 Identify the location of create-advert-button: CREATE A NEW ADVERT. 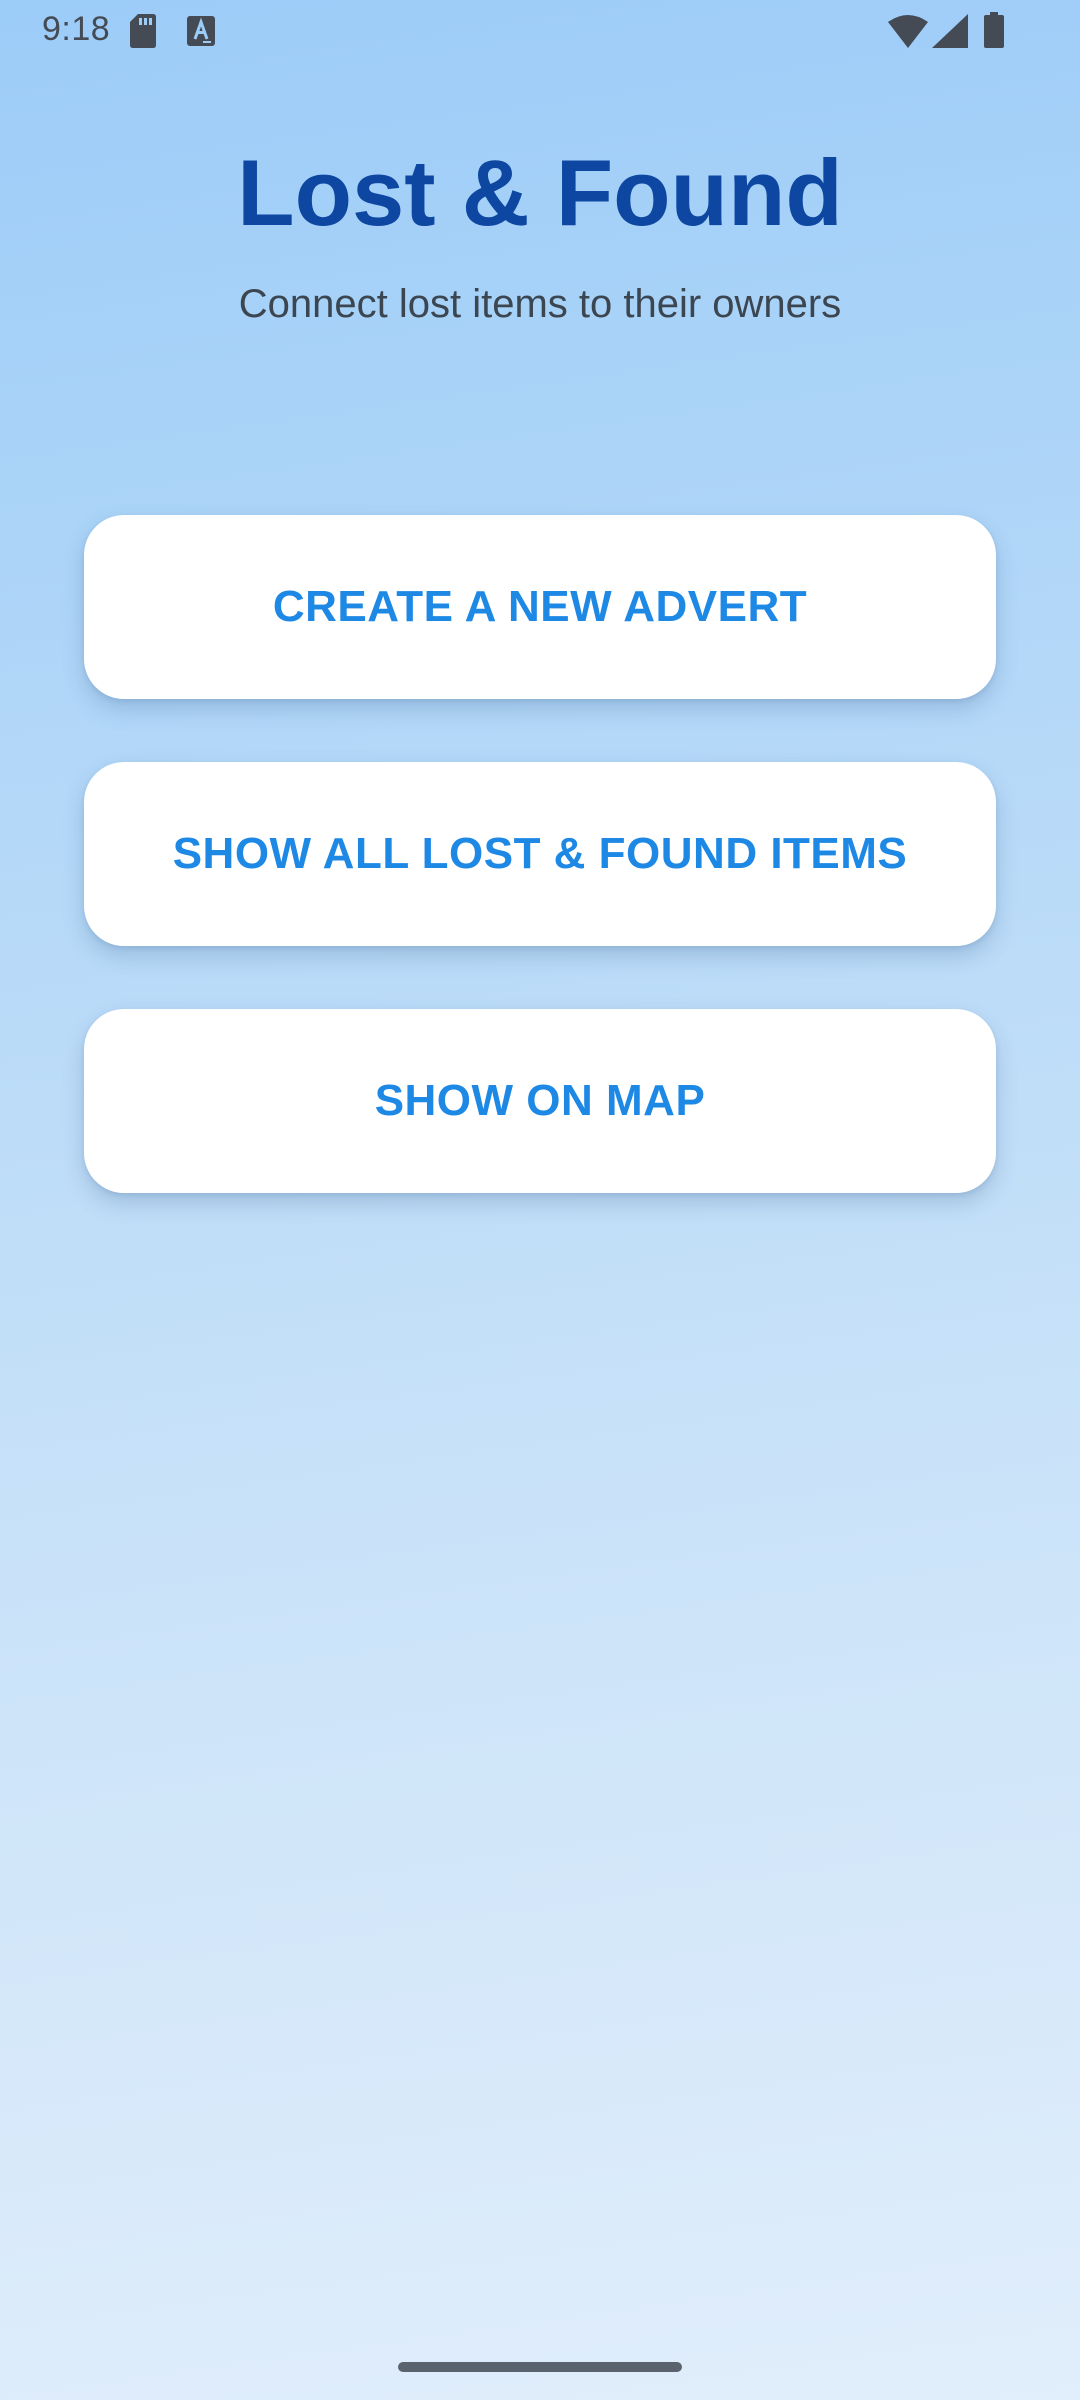
(540, 607).